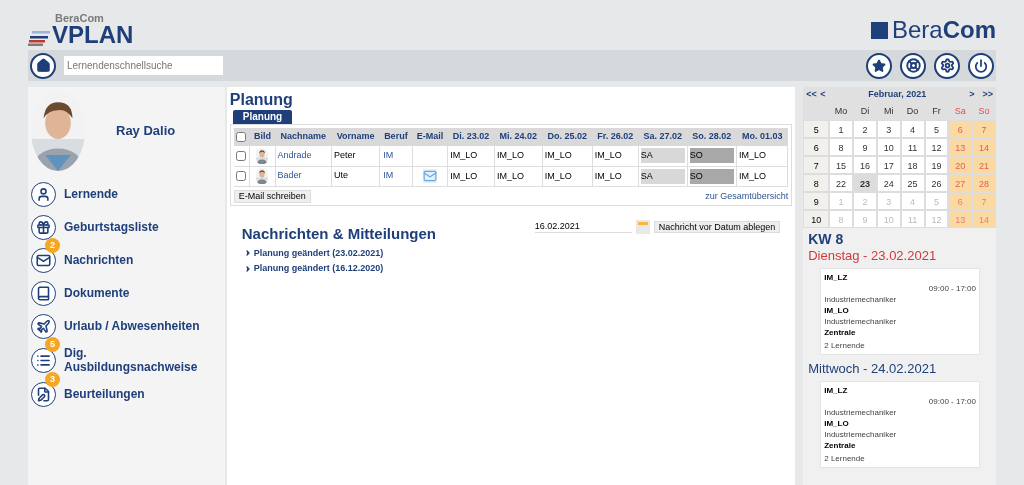  What do you see at coordinates (747, 196) in the screenshot?
I see `overview-link: zur Gesamtübersicht` at bounding box center [747, 196].